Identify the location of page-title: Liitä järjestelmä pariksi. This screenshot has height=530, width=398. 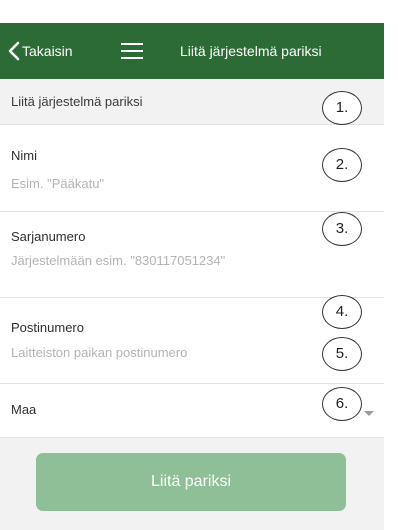
(251, 51).